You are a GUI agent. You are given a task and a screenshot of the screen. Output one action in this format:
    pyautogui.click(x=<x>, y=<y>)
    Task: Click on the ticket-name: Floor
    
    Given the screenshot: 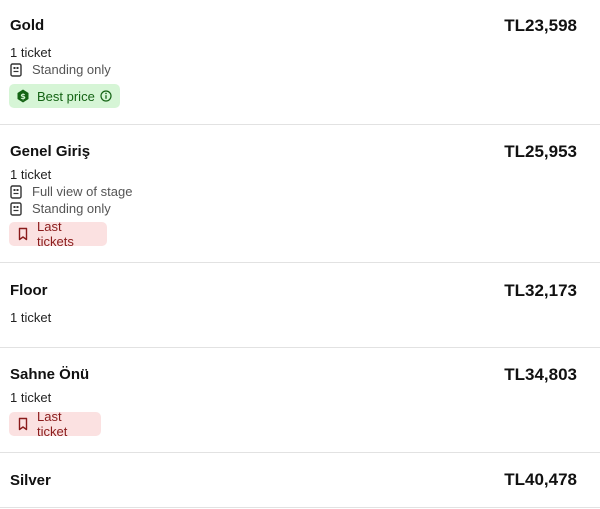 What is the action you would take?
    pyautogui.click(x=29, y=290)
    